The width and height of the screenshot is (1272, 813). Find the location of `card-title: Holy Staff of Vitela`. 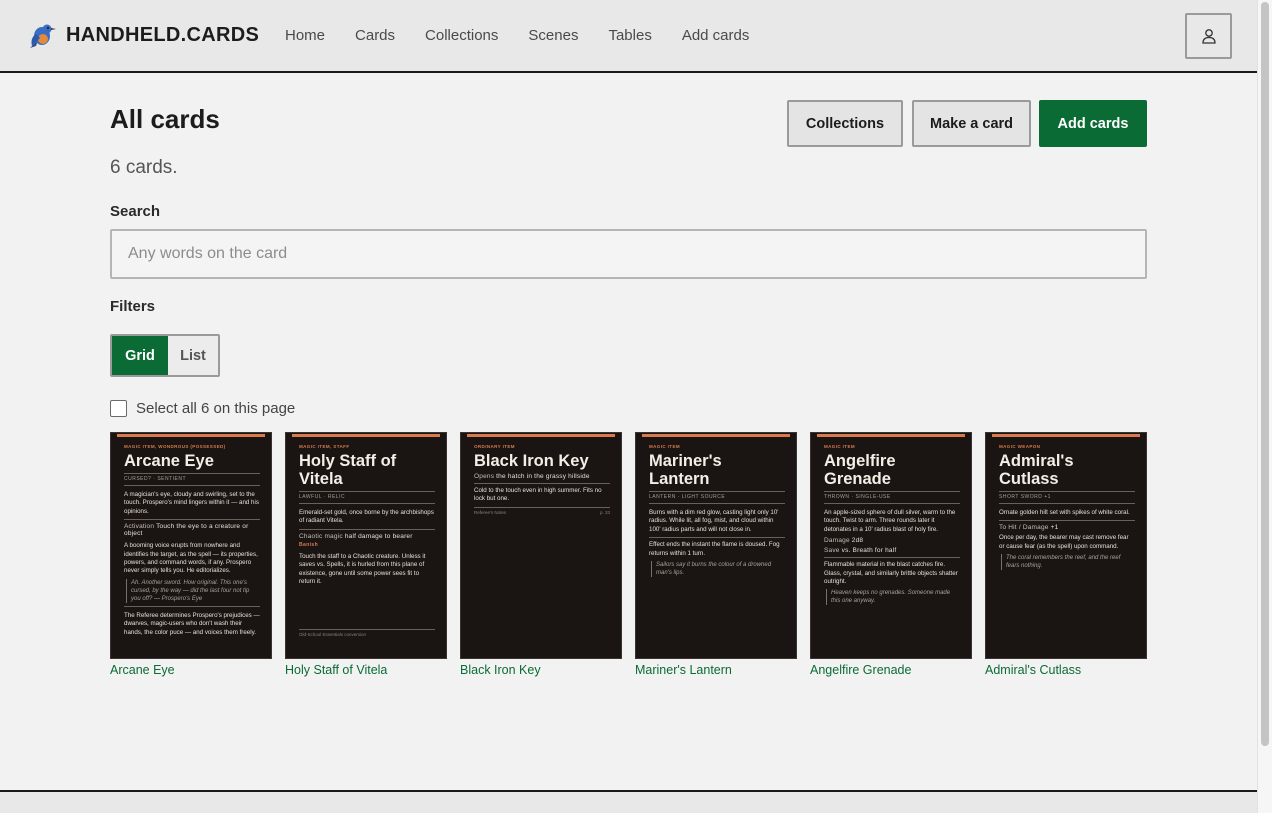

card-title: Holy Staff of Vitela is located at coordinates (348, 470).